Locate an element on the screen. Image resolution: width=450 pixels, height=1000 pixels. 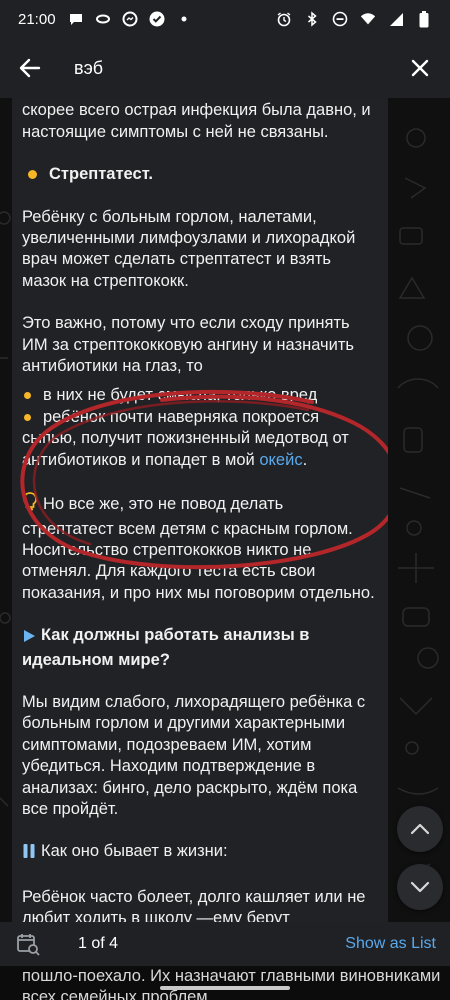
scroll-down-button is located at coordinates (420, 887).